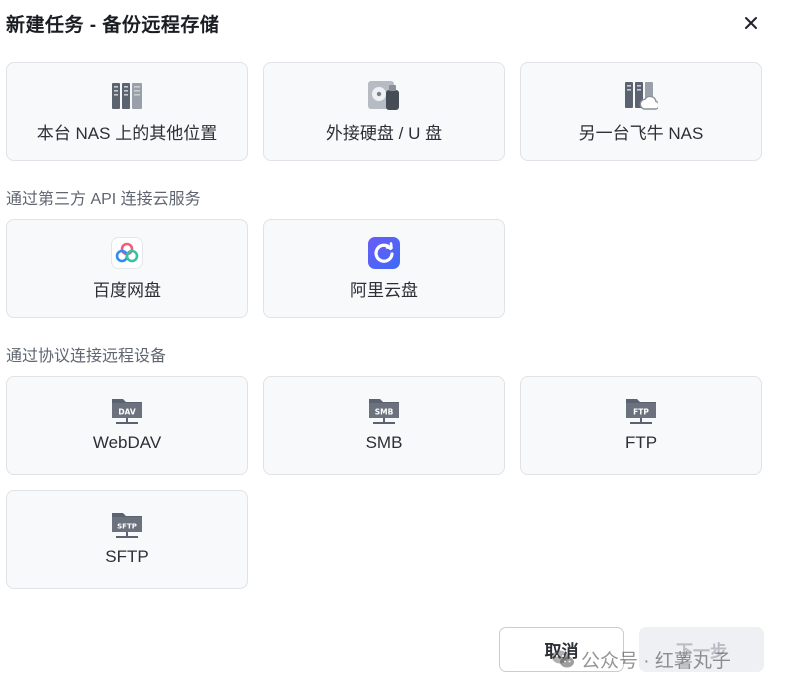 Image resolution: width=789 pixels, height=690 pixels. I want to click on svg-text: DAV, so click(127, 412).